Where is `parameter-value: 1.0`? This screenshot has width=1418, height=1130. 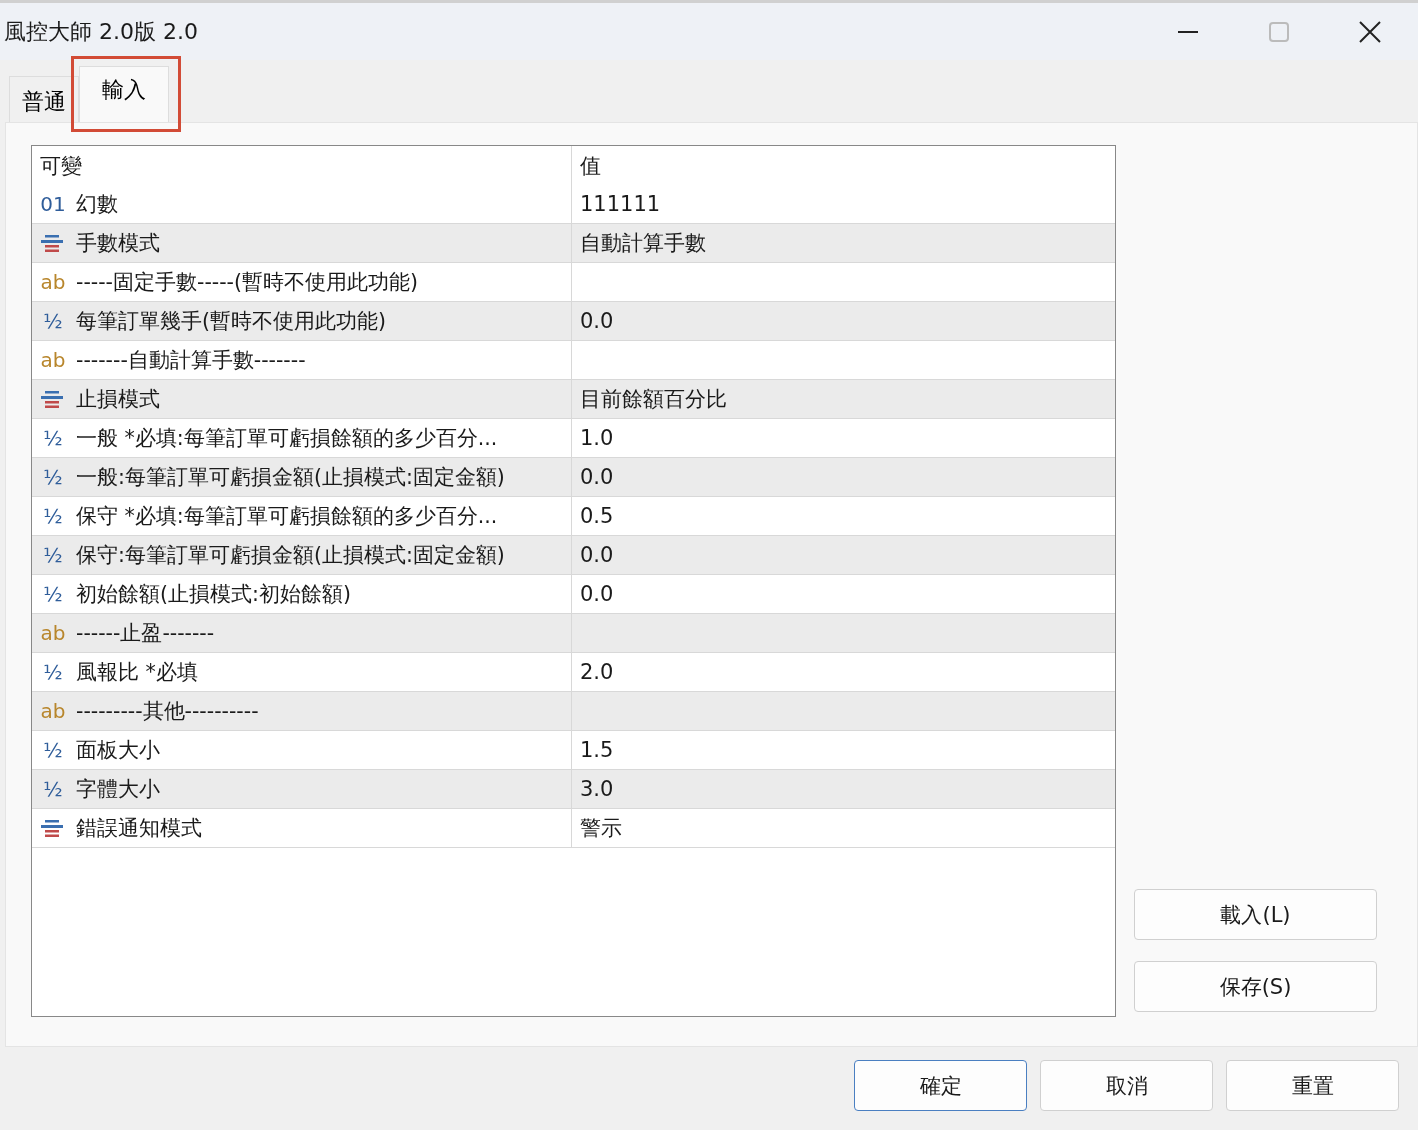
parameter-value: 1.0 is located at coordinates (597, 438).